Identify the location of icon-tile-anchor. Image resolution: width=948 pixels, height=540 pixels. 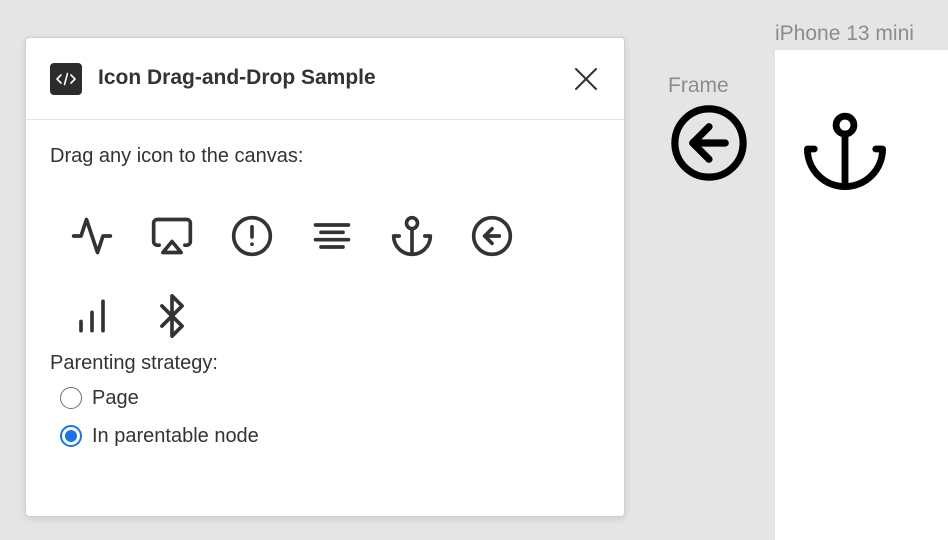
(410, 234).